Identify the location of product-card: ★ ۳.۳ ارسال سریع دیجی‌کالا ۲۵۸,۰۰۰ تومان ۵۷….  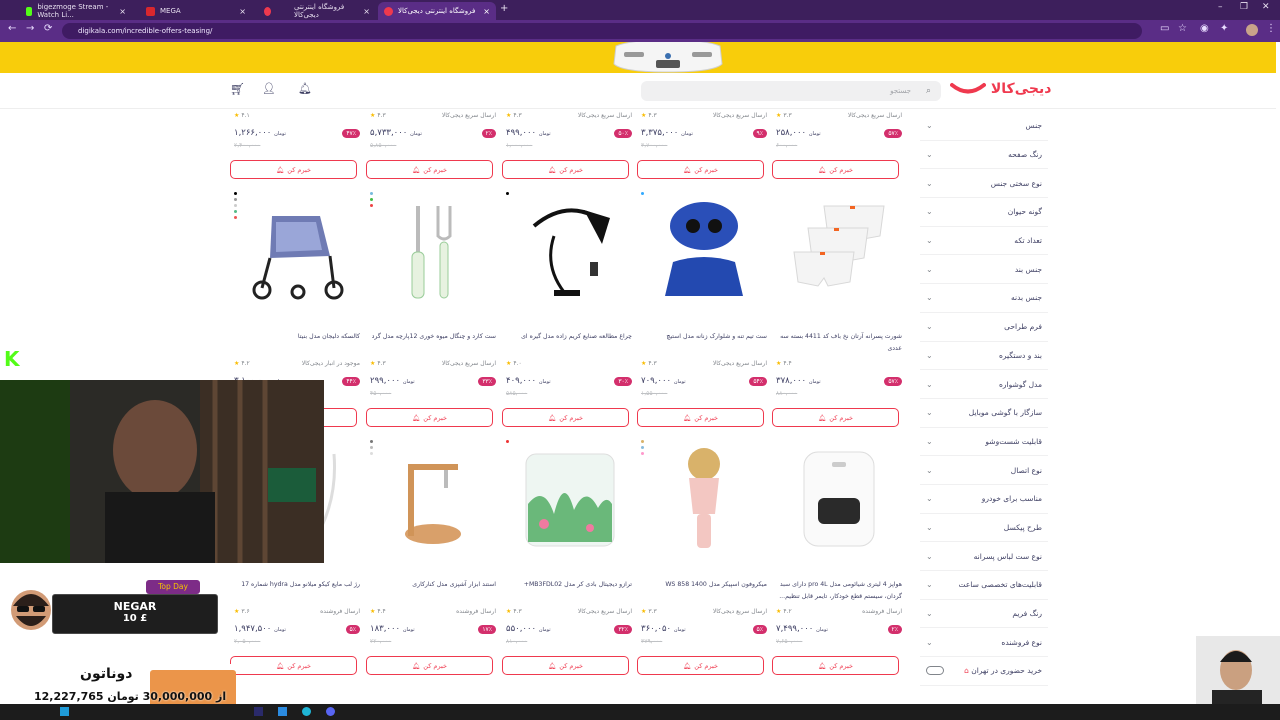
(839, 93).